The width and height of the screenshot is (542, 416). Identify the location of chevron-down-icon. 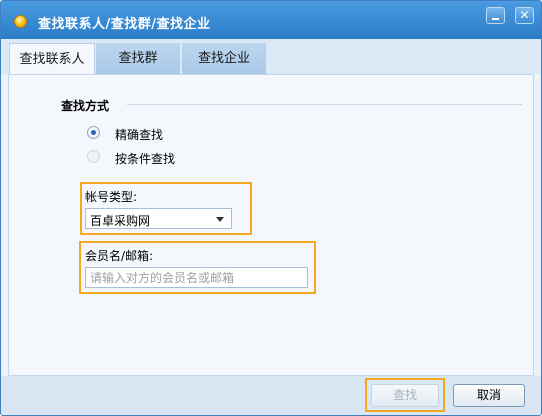
(220, 219).